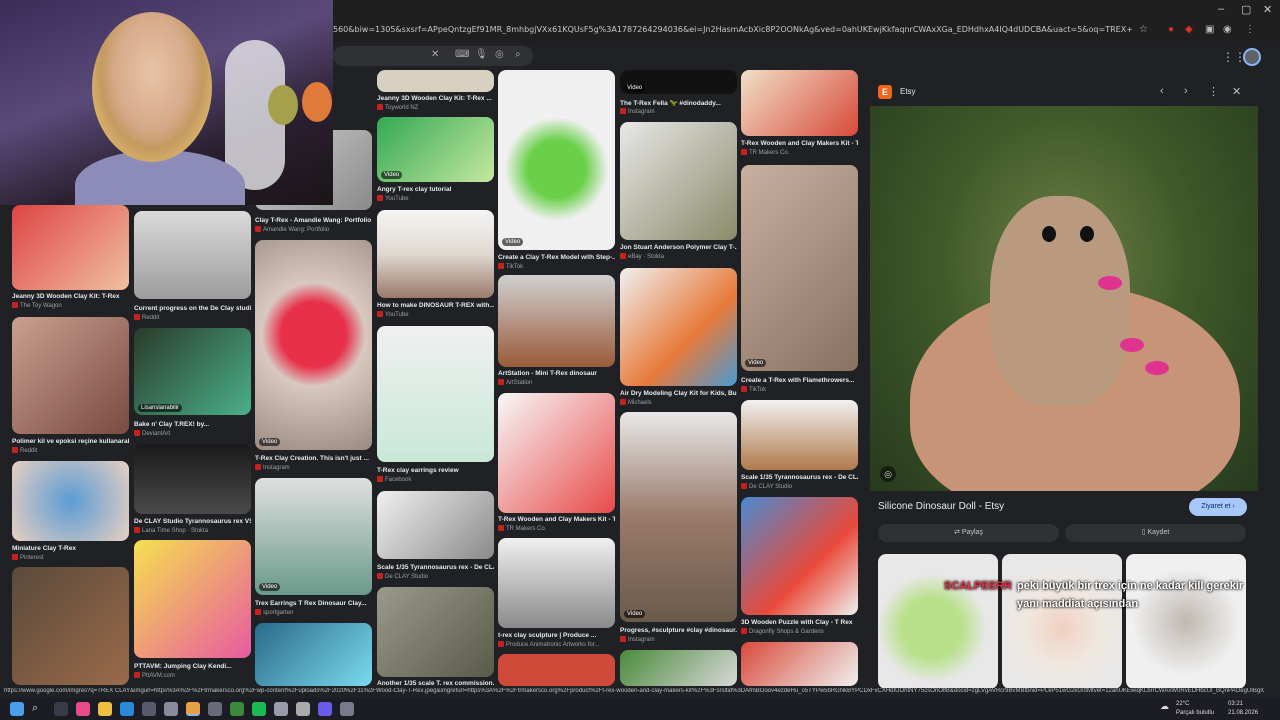  Describe the element at coordinates (888, 474) in the screenshot. I see `lens-search-icon: ◎` at that location.